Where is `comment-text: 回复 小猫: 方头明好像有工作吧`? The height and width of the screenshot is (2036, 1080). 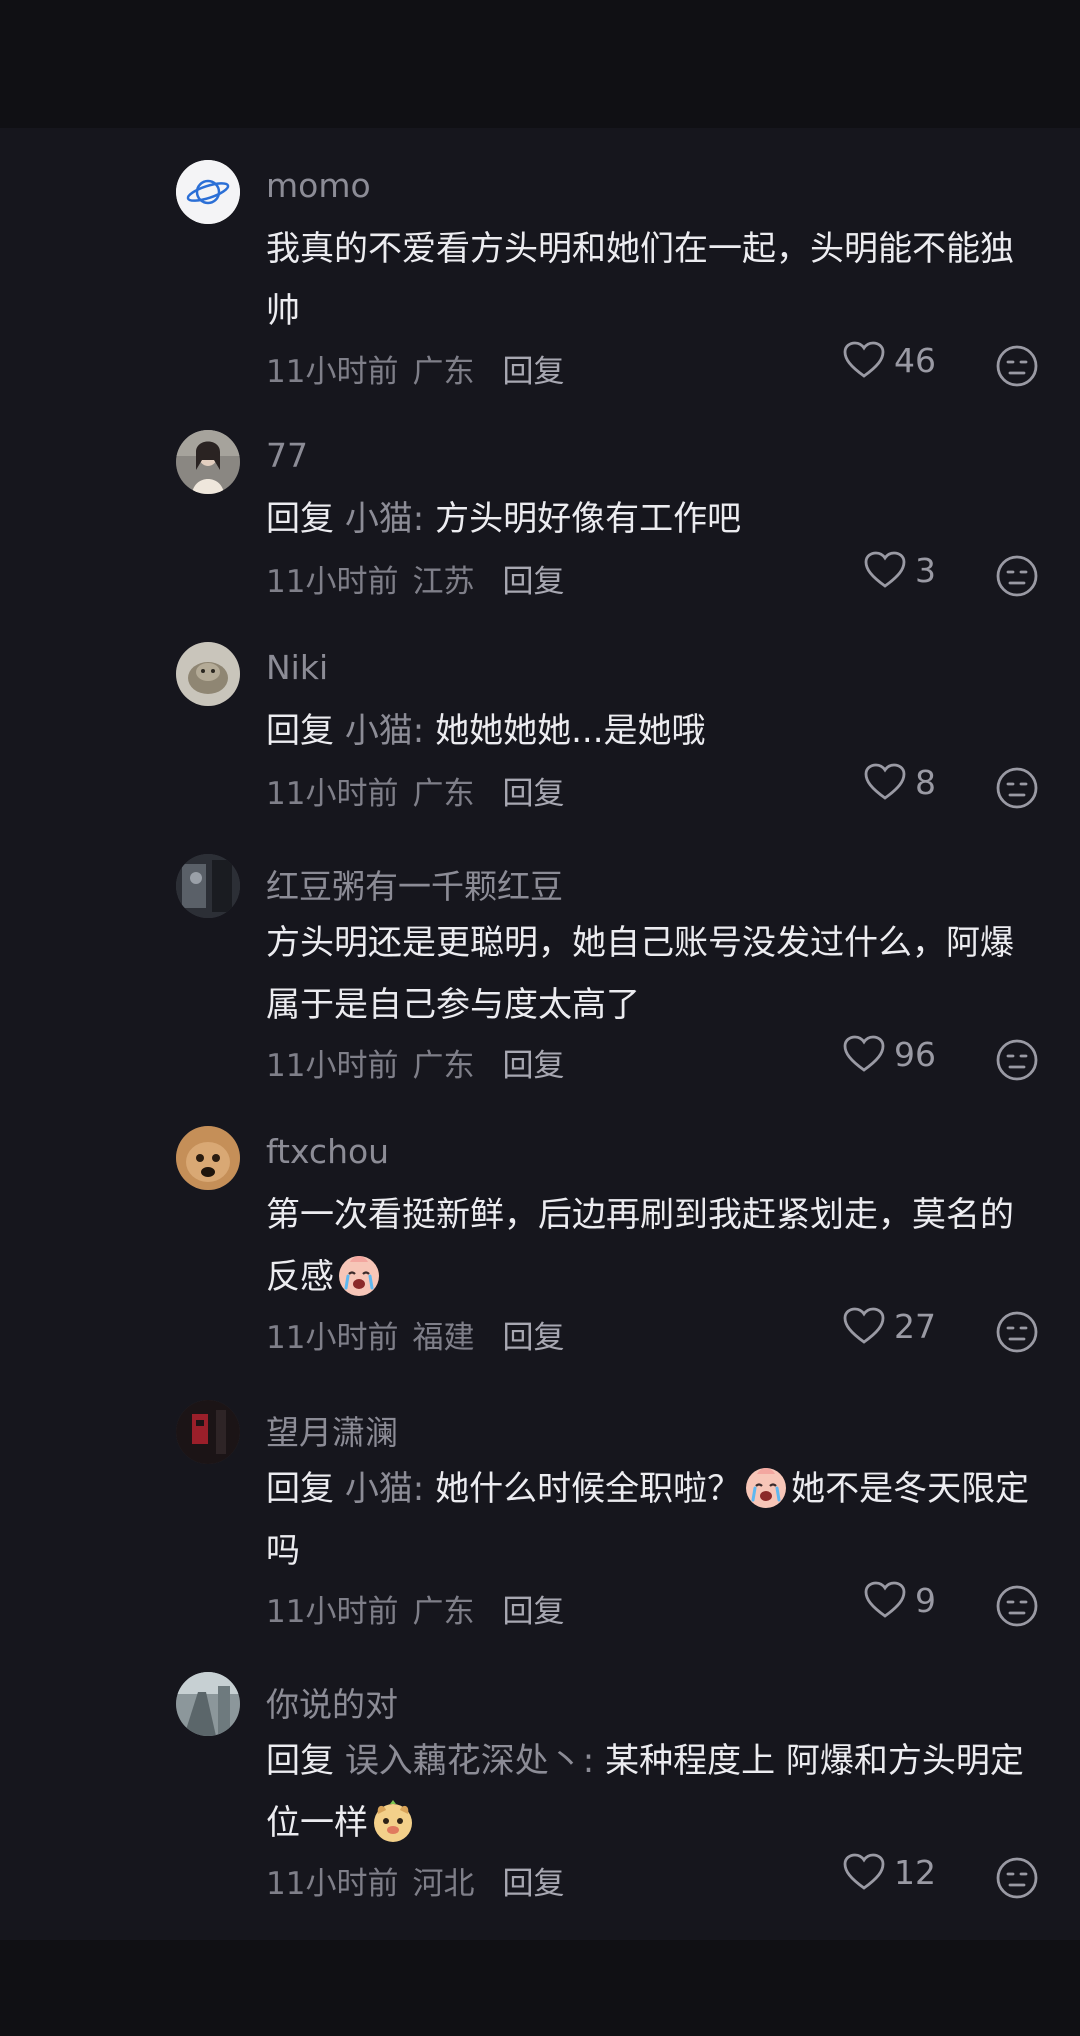
comment-text: 回复 小猫: 方头明好像有工作吧 is located at coordinates (656, 519).